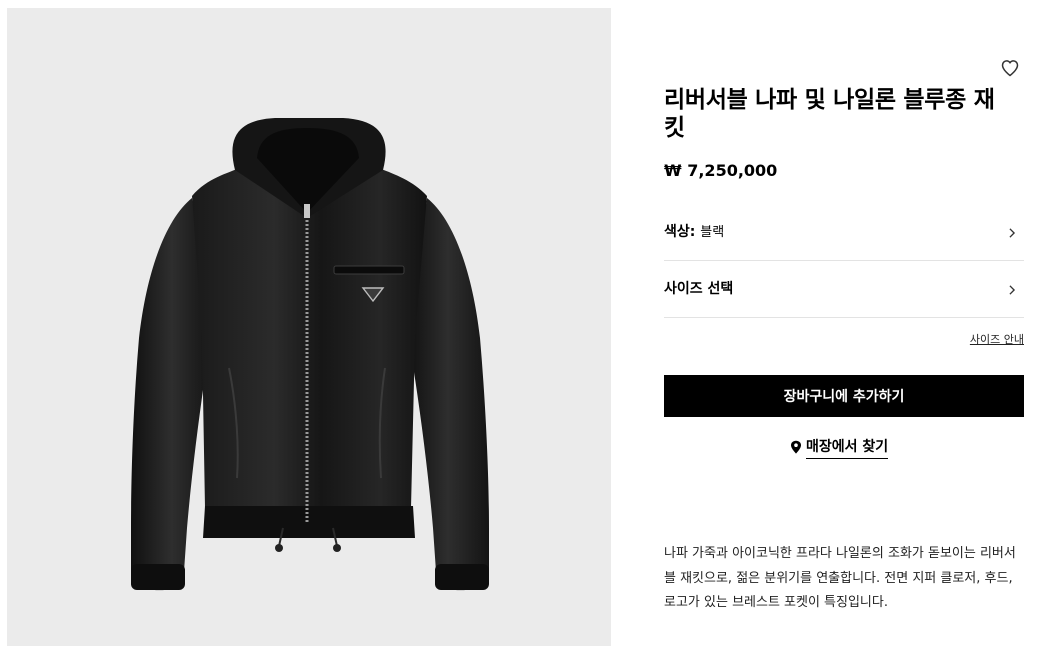 The width and height of the screenshot is (1050, 646). Describe the element at coordinates (829, 114) in the screenshot. I see `product-title: 리버서블 나파 및 나일론 블루종 재킷` at that location.